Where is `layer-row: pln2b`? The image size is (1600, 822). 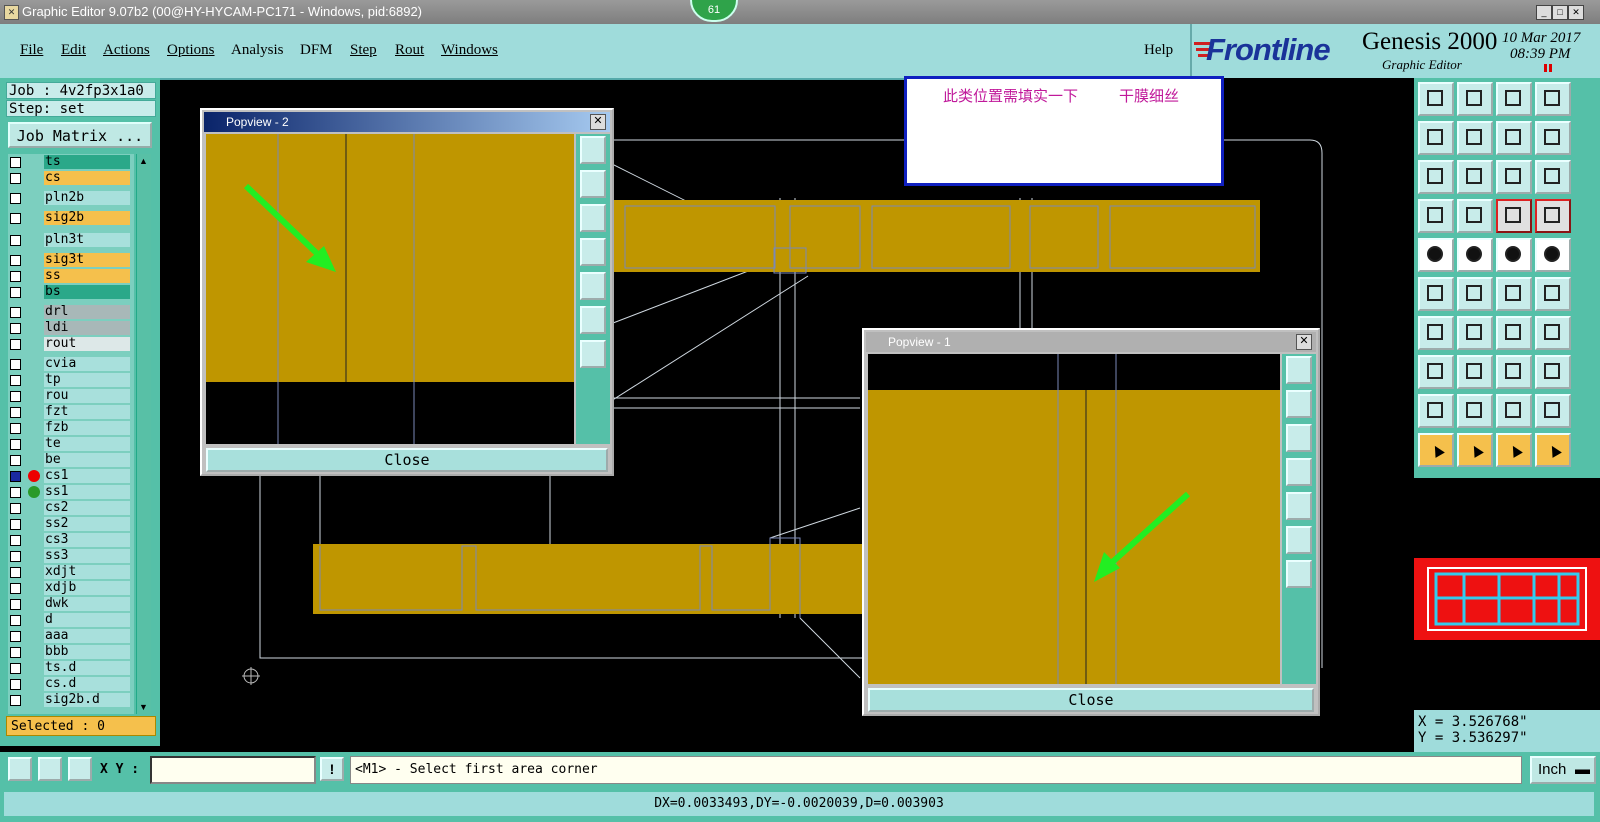 layer-row: pln2b is located at coordinates (71, 198).